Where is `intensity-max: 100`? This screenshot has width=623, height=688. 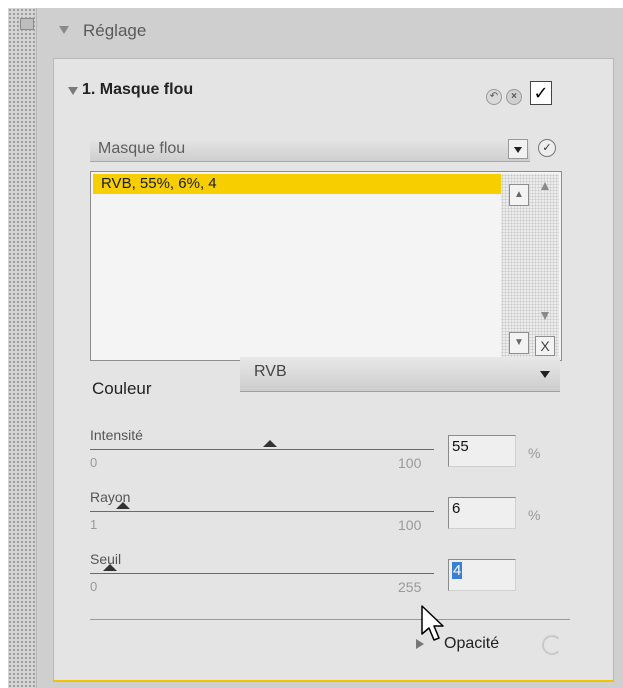
intensity-max: 100 is located at coordinates (410, 463).